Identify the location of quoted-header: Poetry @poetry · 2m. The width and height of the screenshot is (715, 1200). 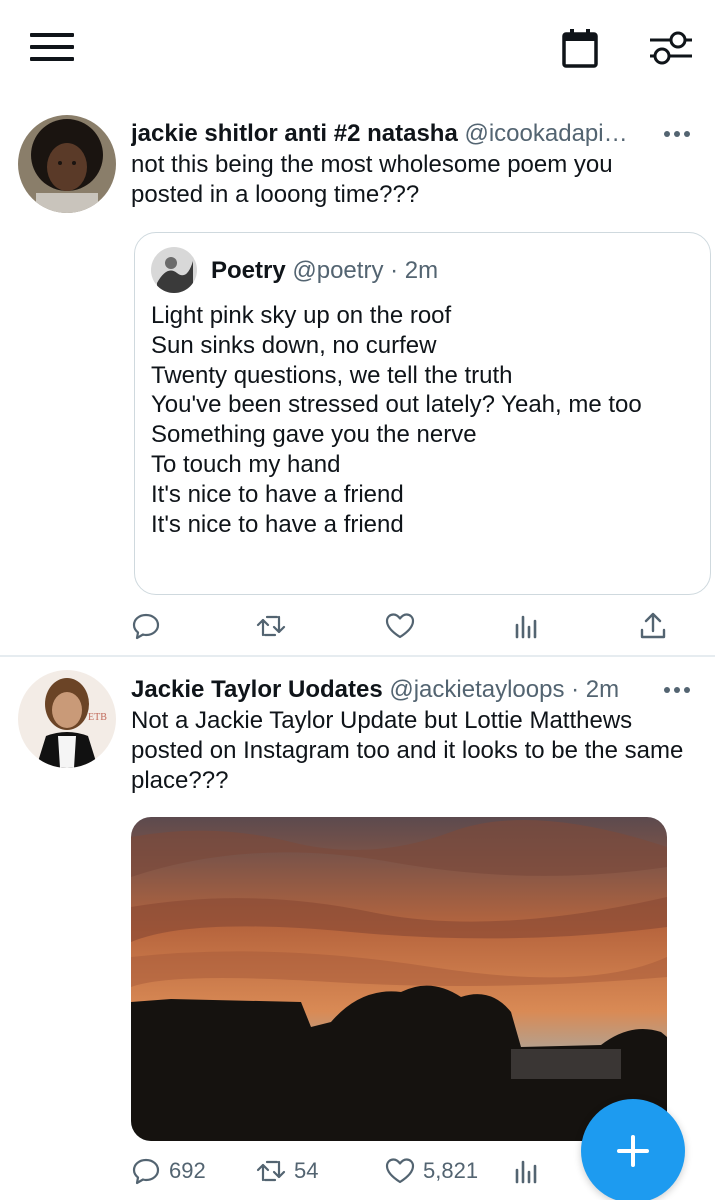
(324, 271).